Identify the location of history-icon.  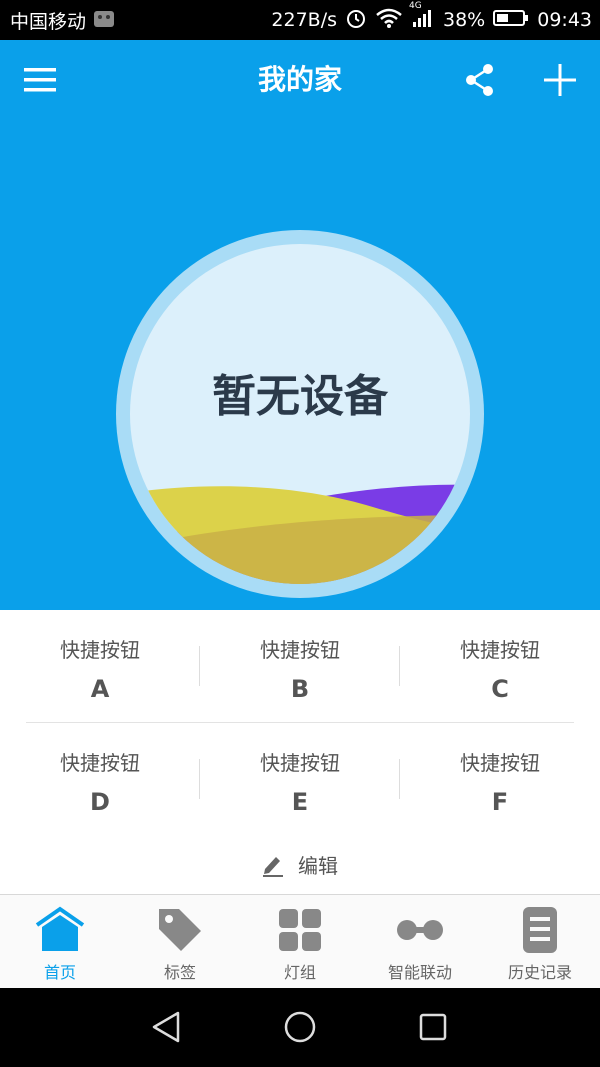
(540, 930).